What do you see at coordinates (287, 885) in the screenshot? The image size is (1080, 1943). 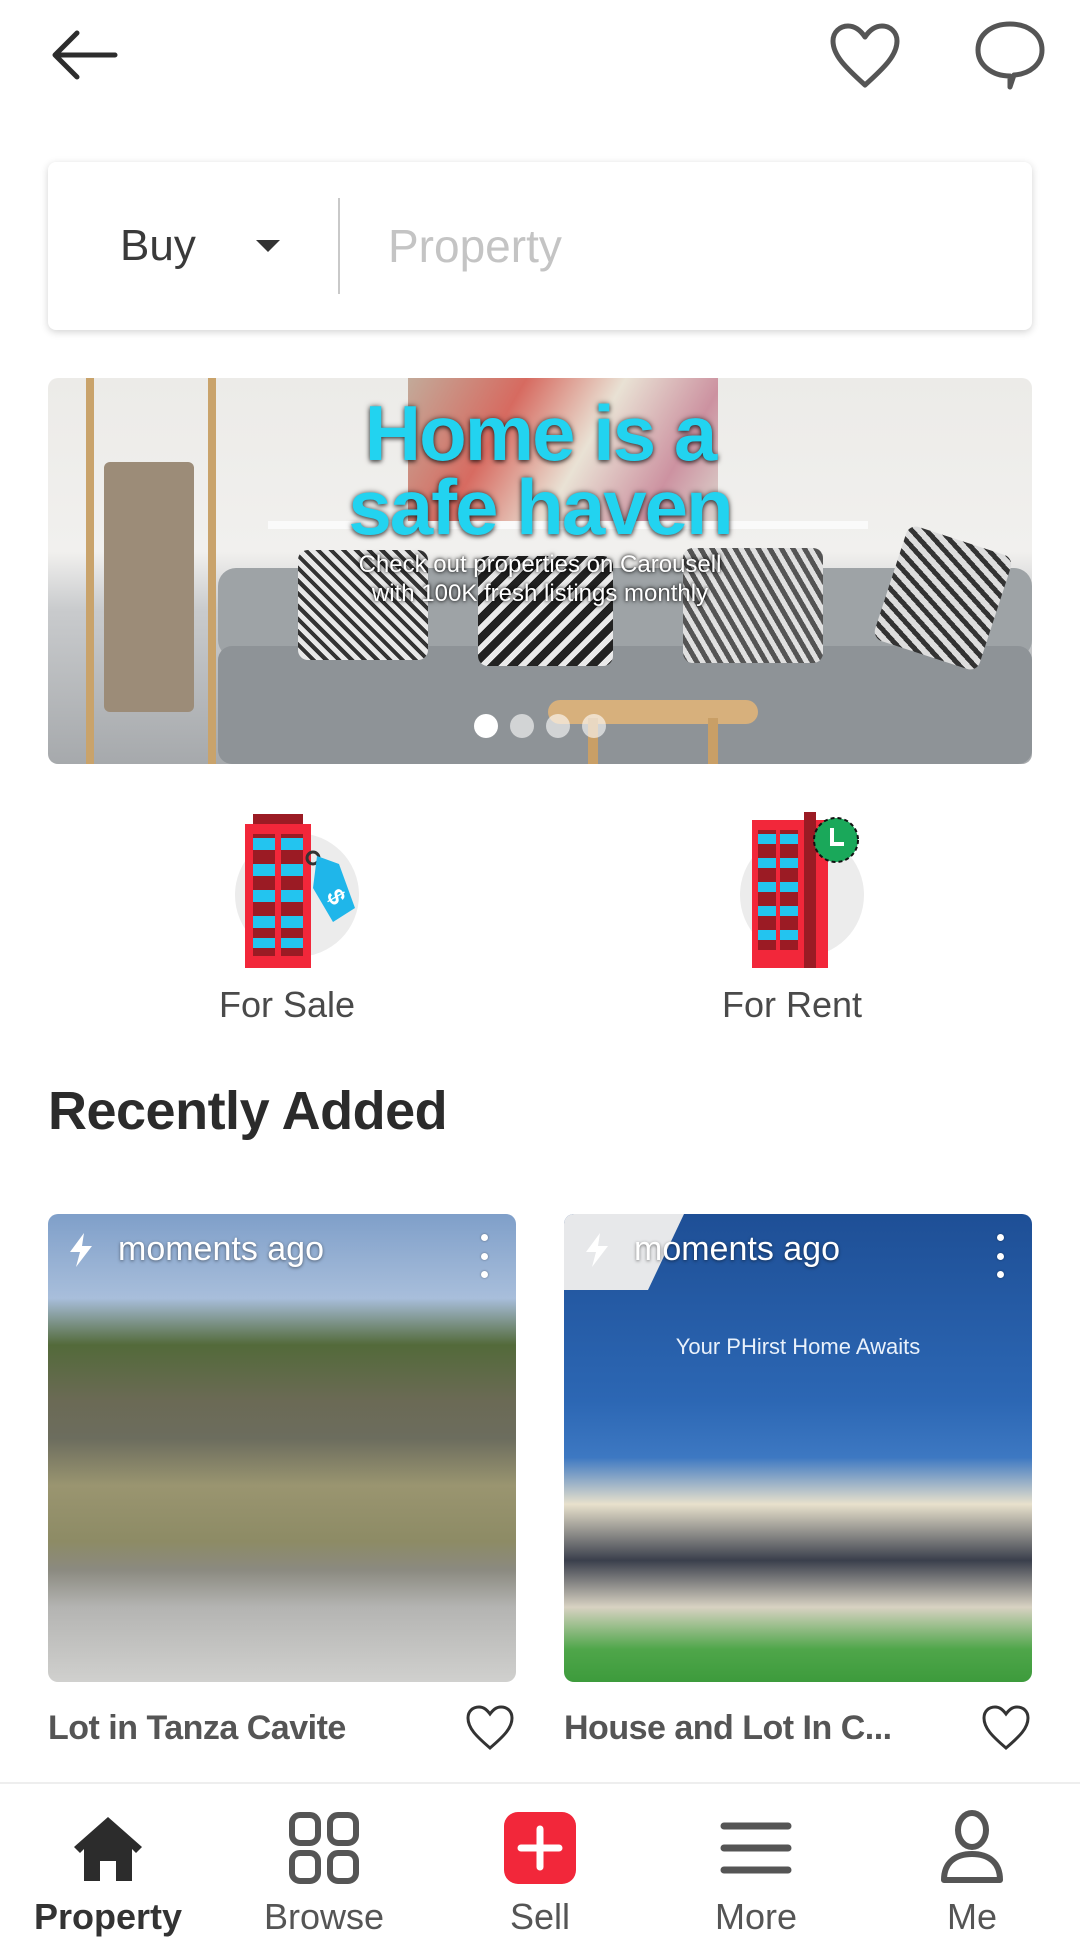 I see `building-price-tag-icon: $` at bounding box center [287, 885].